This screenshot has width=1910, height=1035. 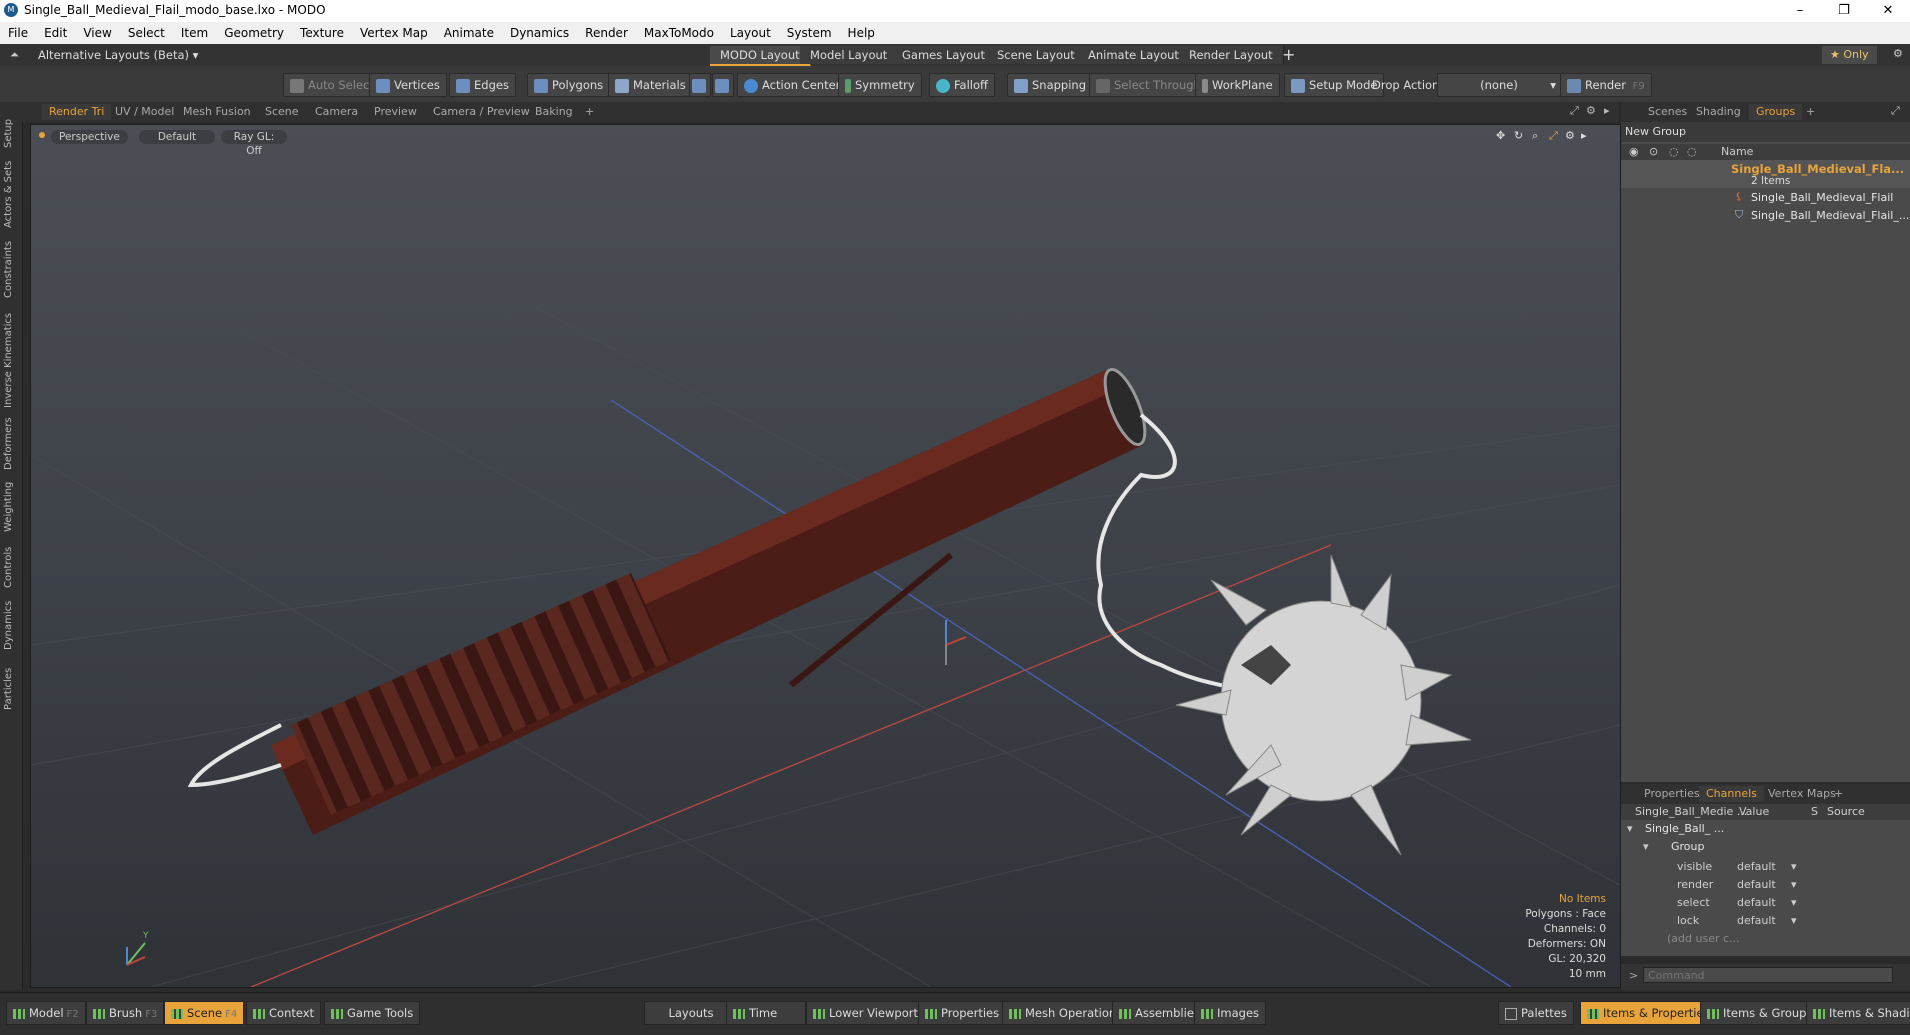 I want to click on tab-uv-model: UV / Model, so click(x=144, y=112).